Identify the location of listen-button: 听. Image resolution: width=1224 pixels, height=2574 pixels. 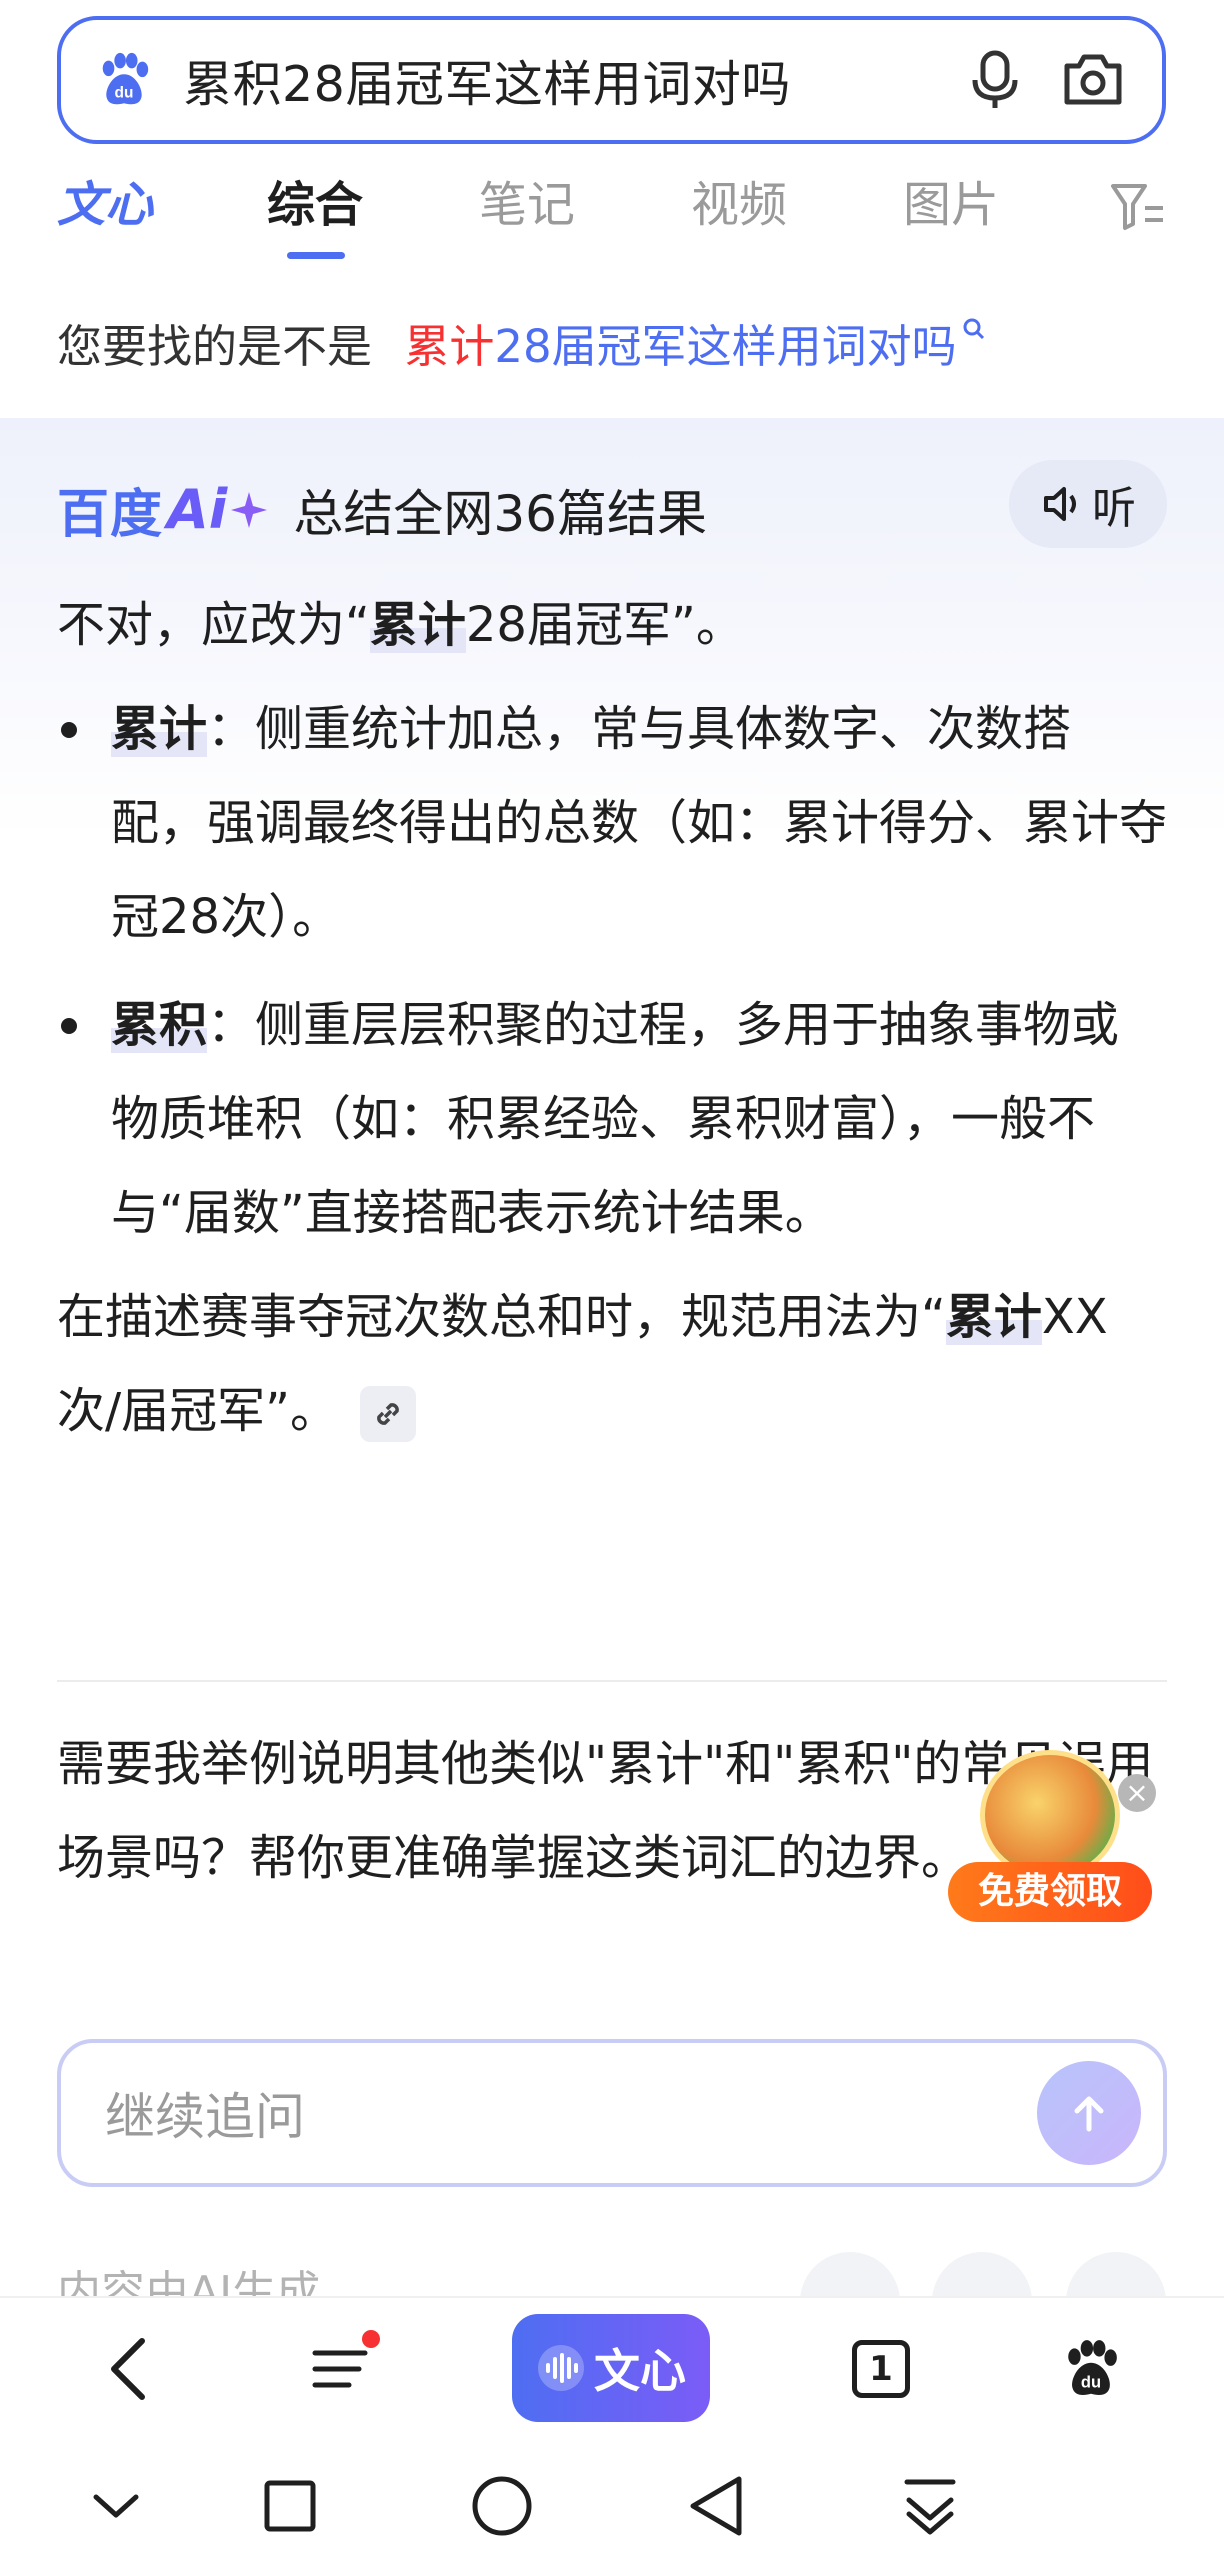
(1088, 504).